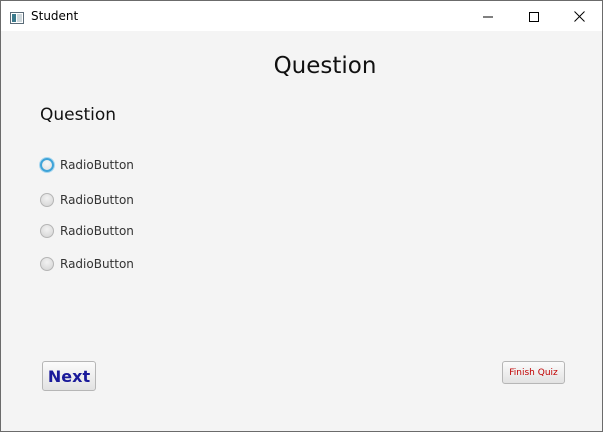 The image size is (603, 432). What do you see at coordinates (533, 372) in the screenshot?
I see `finish-quiz-button: Finish Quiz` at bounding box center [533, 372].